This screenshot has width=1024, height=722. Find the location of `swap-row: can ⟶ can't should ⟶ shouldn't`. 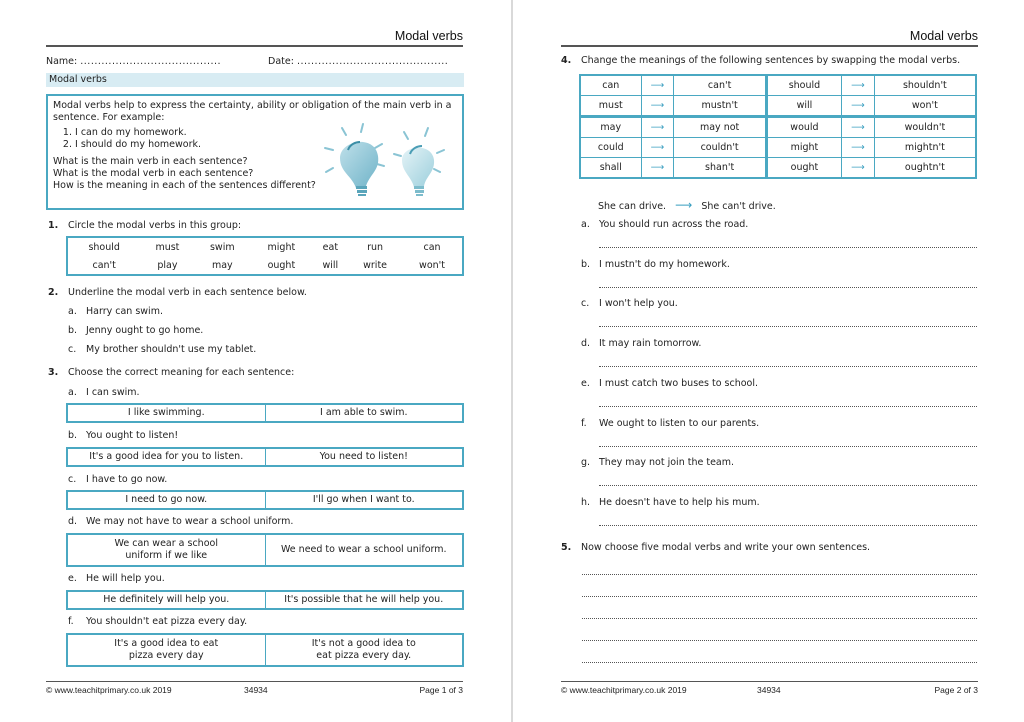

swap-row: can ⟶ can't should ⟶ shouldn't is located at coordinates (778, 85).